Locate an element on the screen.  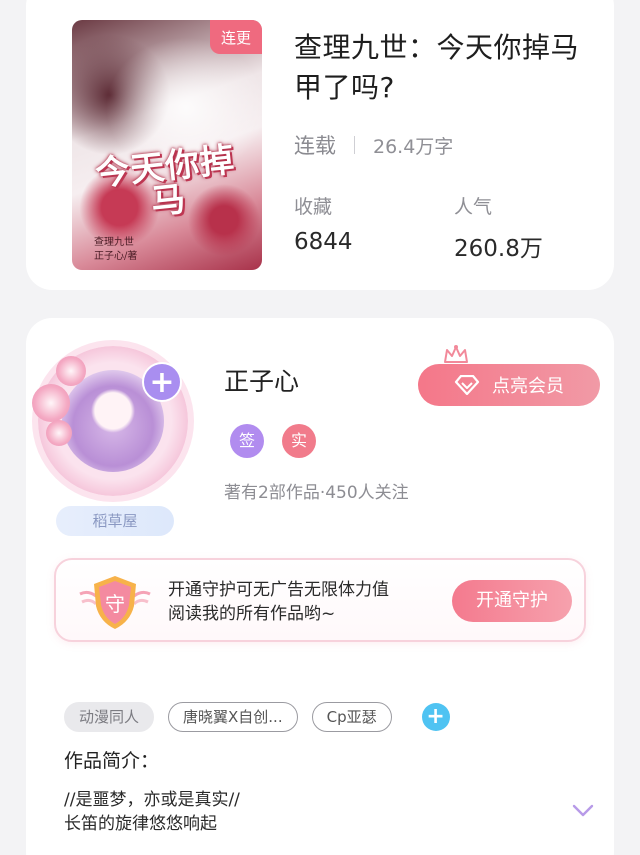
cover-author-line1: 查理九世 is located at coordinates (114, 242).